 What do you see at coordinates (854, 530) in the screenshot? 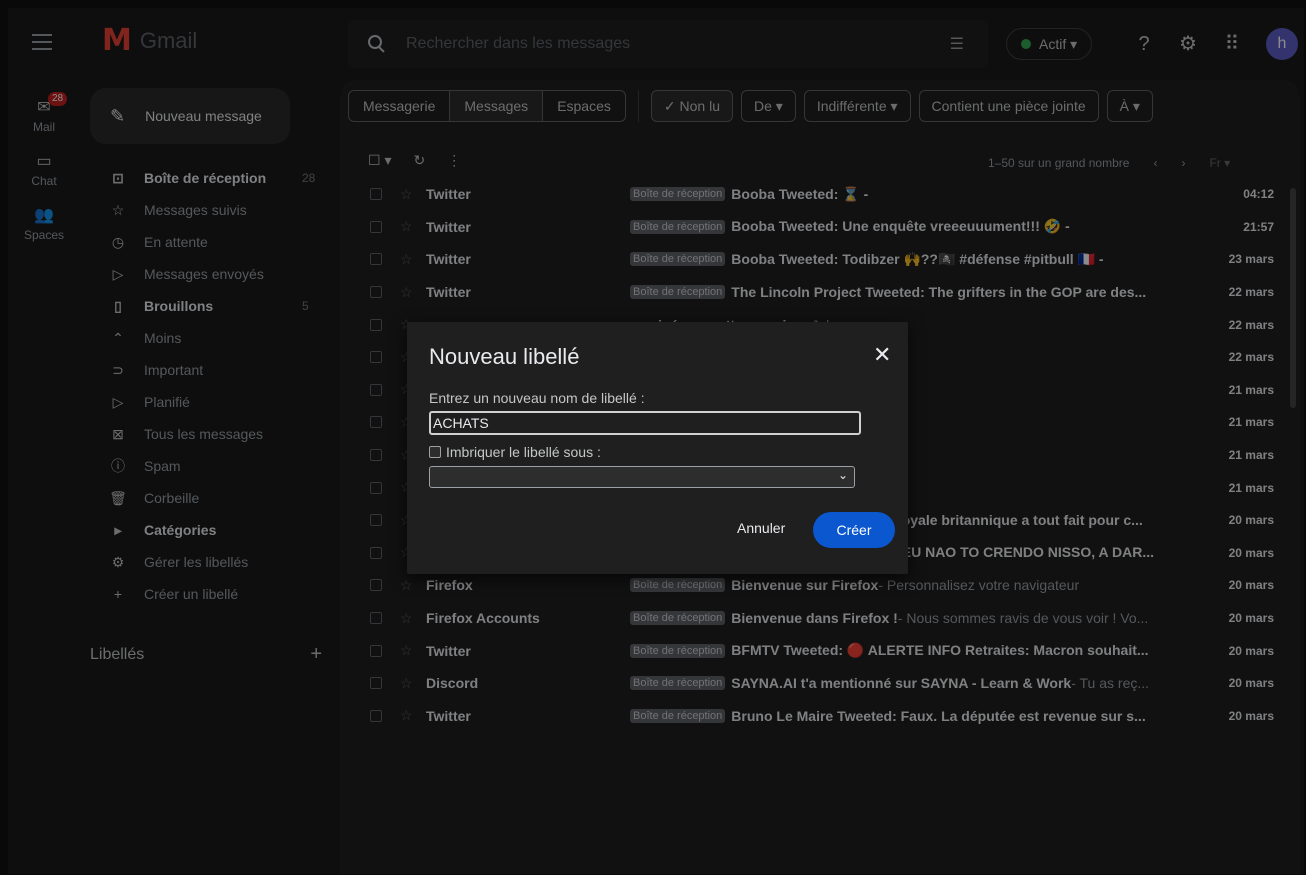
I see `create-button: Créer` at bounding box center [854, 530].